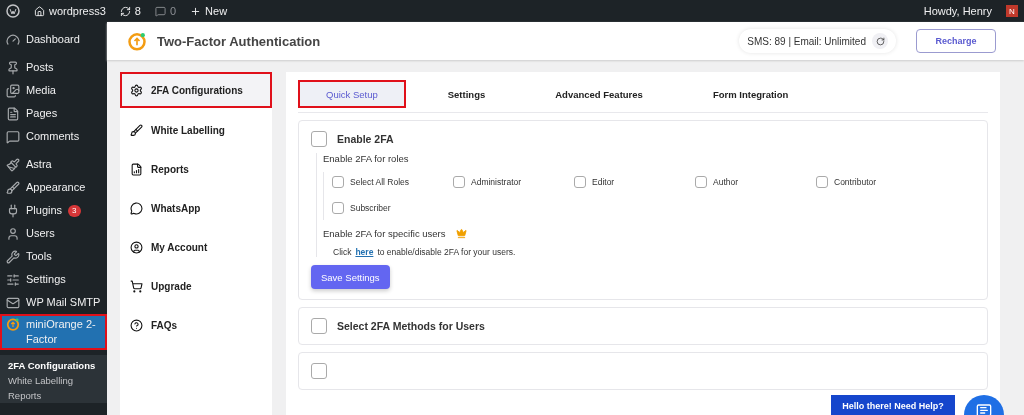 The height and width of the screenshot is (415, 1024). Describe the element at coordinates (380, 182) in the screenshot. I see `role-label: Select All Roles` at that location.